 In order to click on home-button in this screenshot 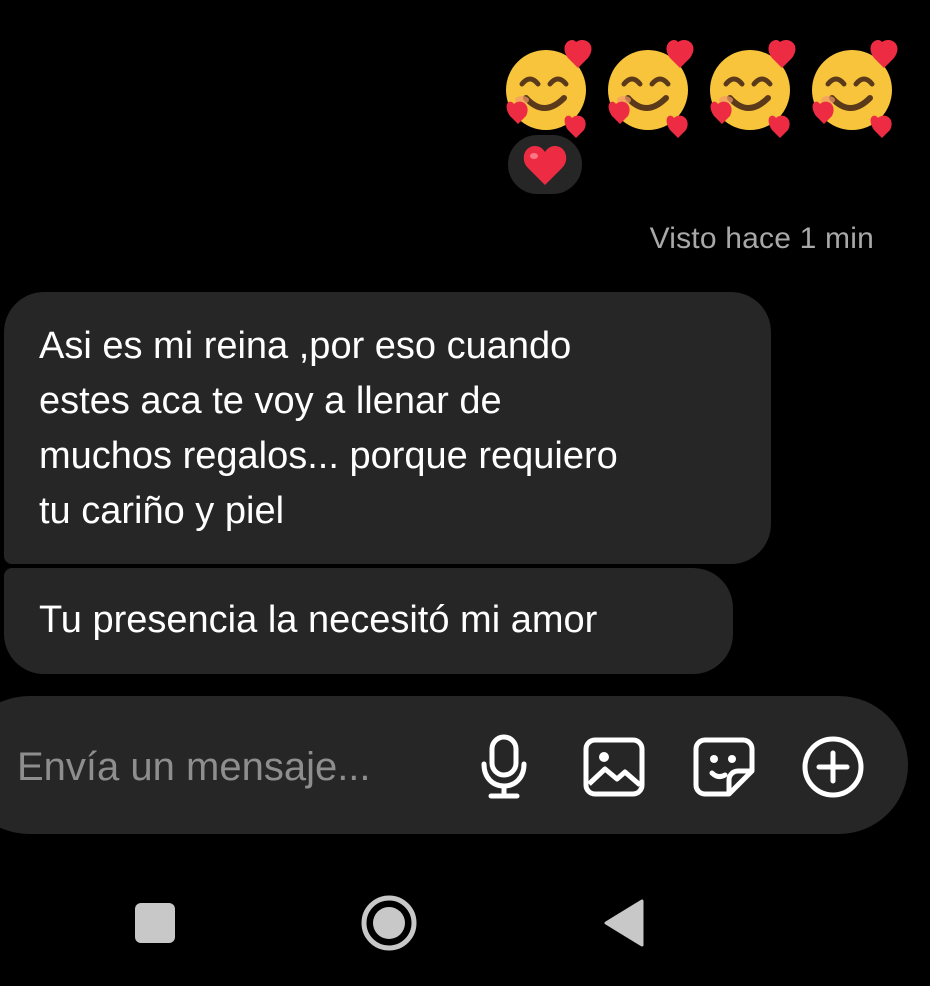, I will do `click(389, 923)`.